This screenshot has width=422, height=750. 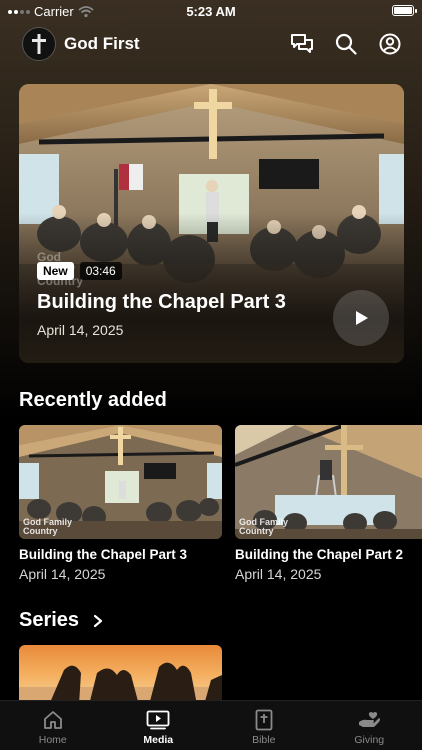 What do you see at coordinates (52, 720) in the screenshot?
I see `home-icon` at bounding box center [52, 720].